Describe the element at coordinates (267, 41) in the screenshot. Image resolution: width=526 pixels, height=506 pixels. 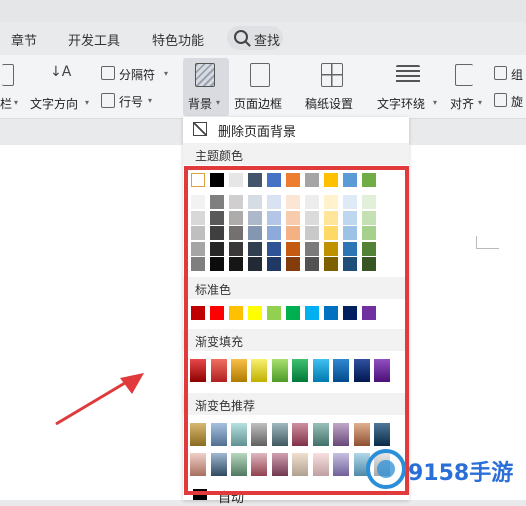
I see `search-label: 查找` at that location.